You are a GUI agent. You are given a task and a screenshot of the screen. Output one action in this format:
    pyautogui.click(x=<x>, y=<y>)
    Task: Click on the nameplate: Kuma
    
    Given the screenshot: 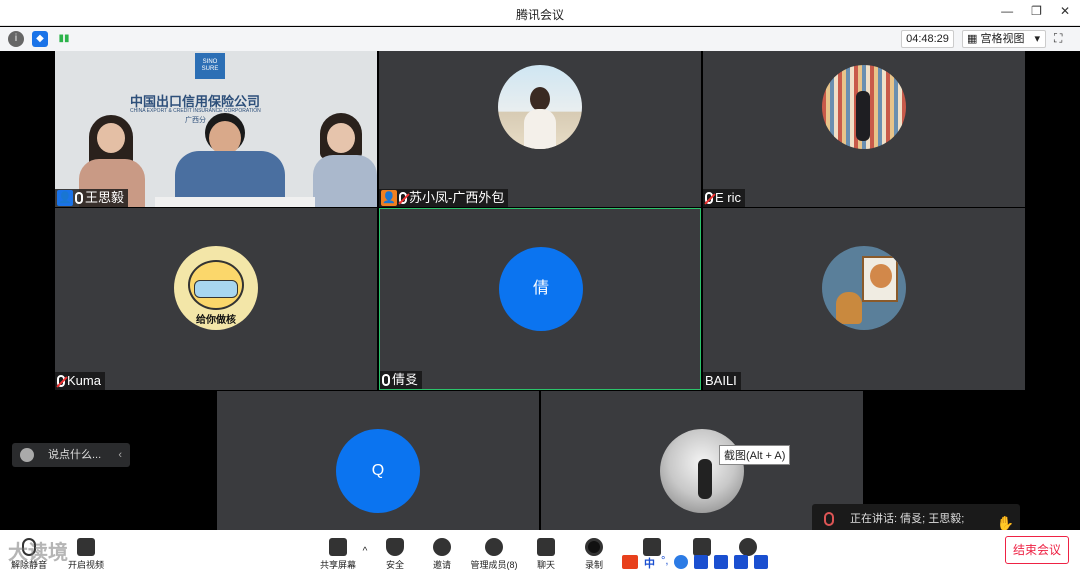 What is the action you would take?
    pyautogui.click(x=80, y=381)
    